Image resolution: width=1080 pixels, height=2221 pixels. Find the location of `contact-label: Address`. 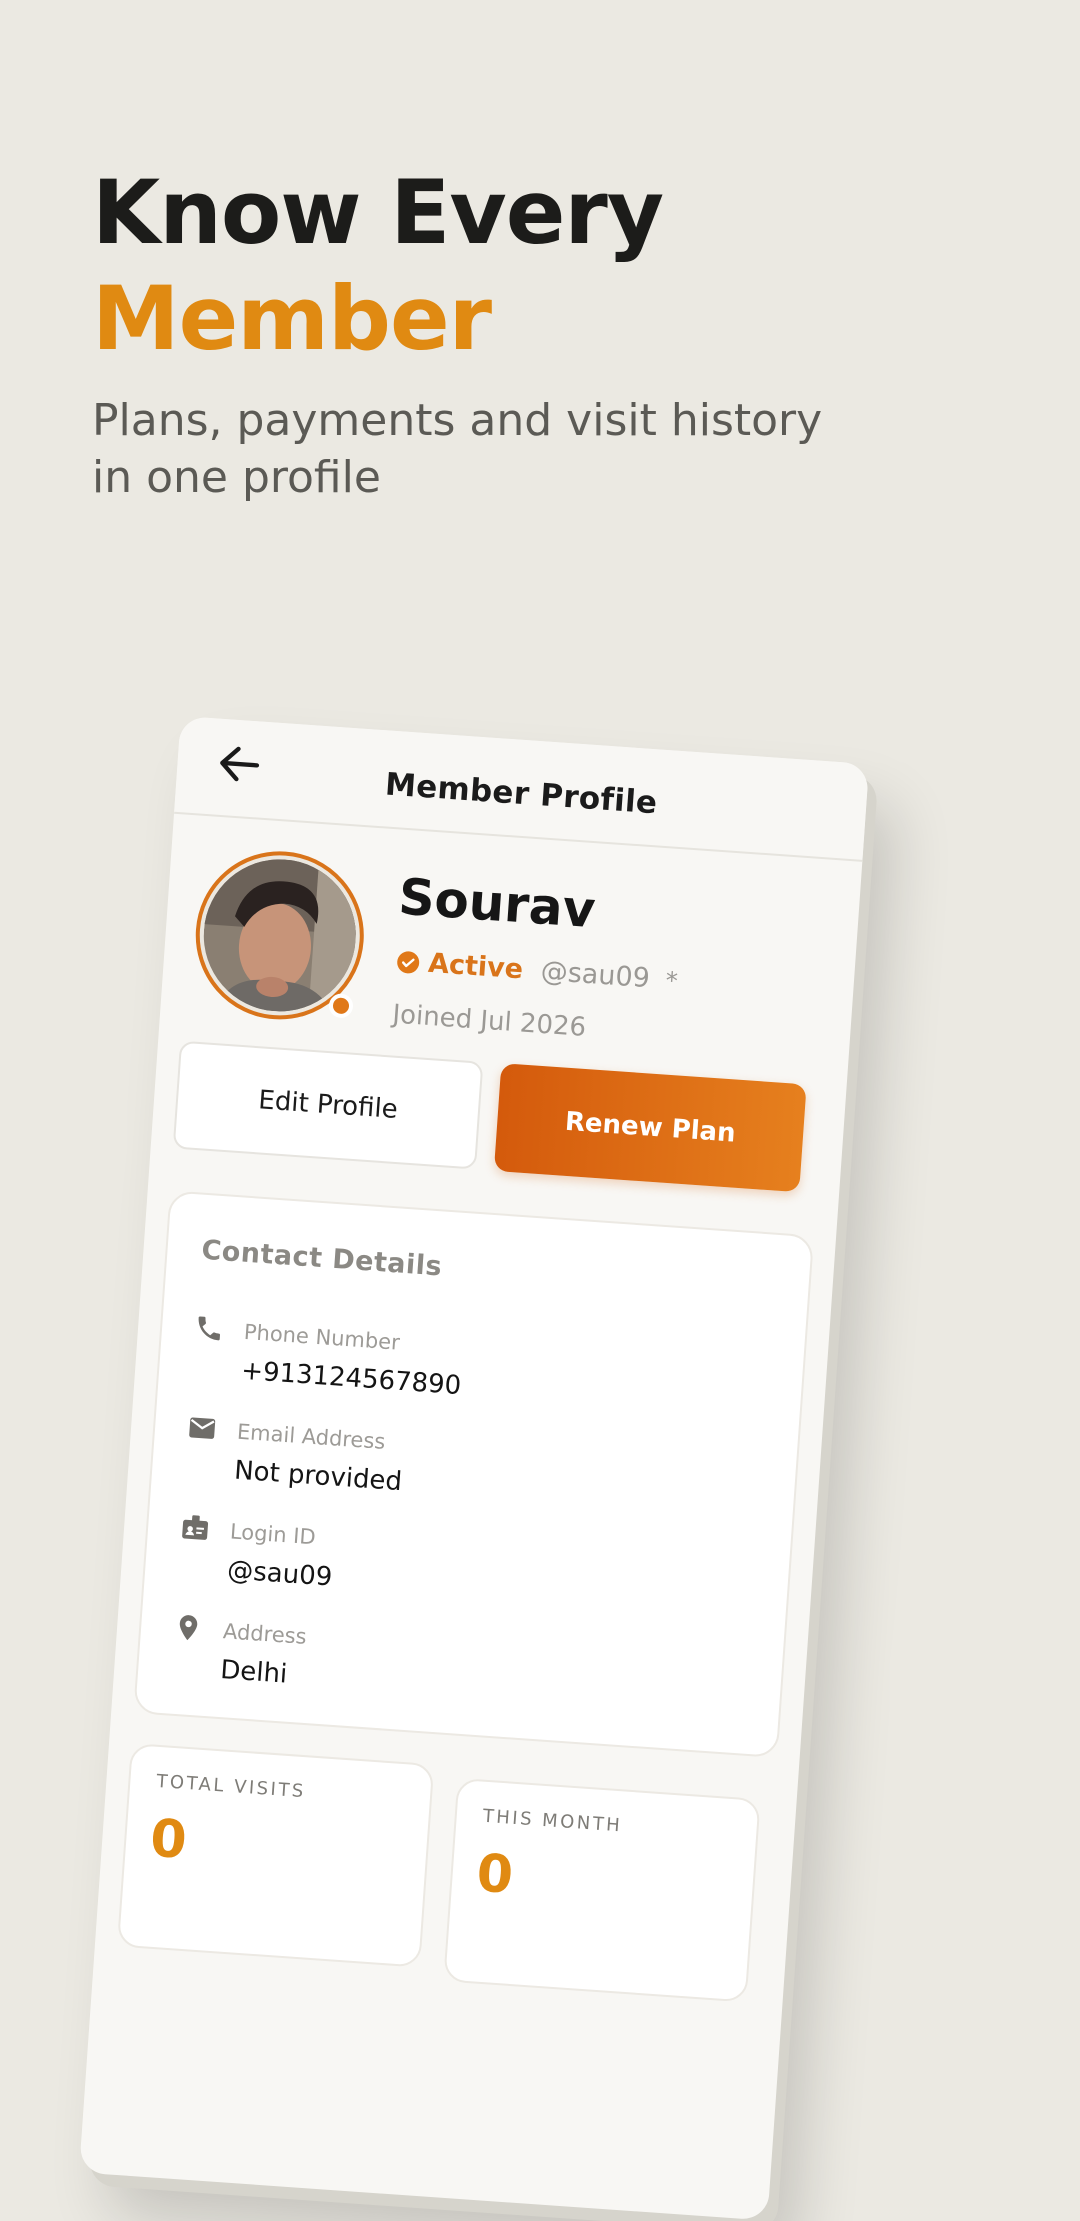

contact-label: Address is located at coordinates (265, 1634).